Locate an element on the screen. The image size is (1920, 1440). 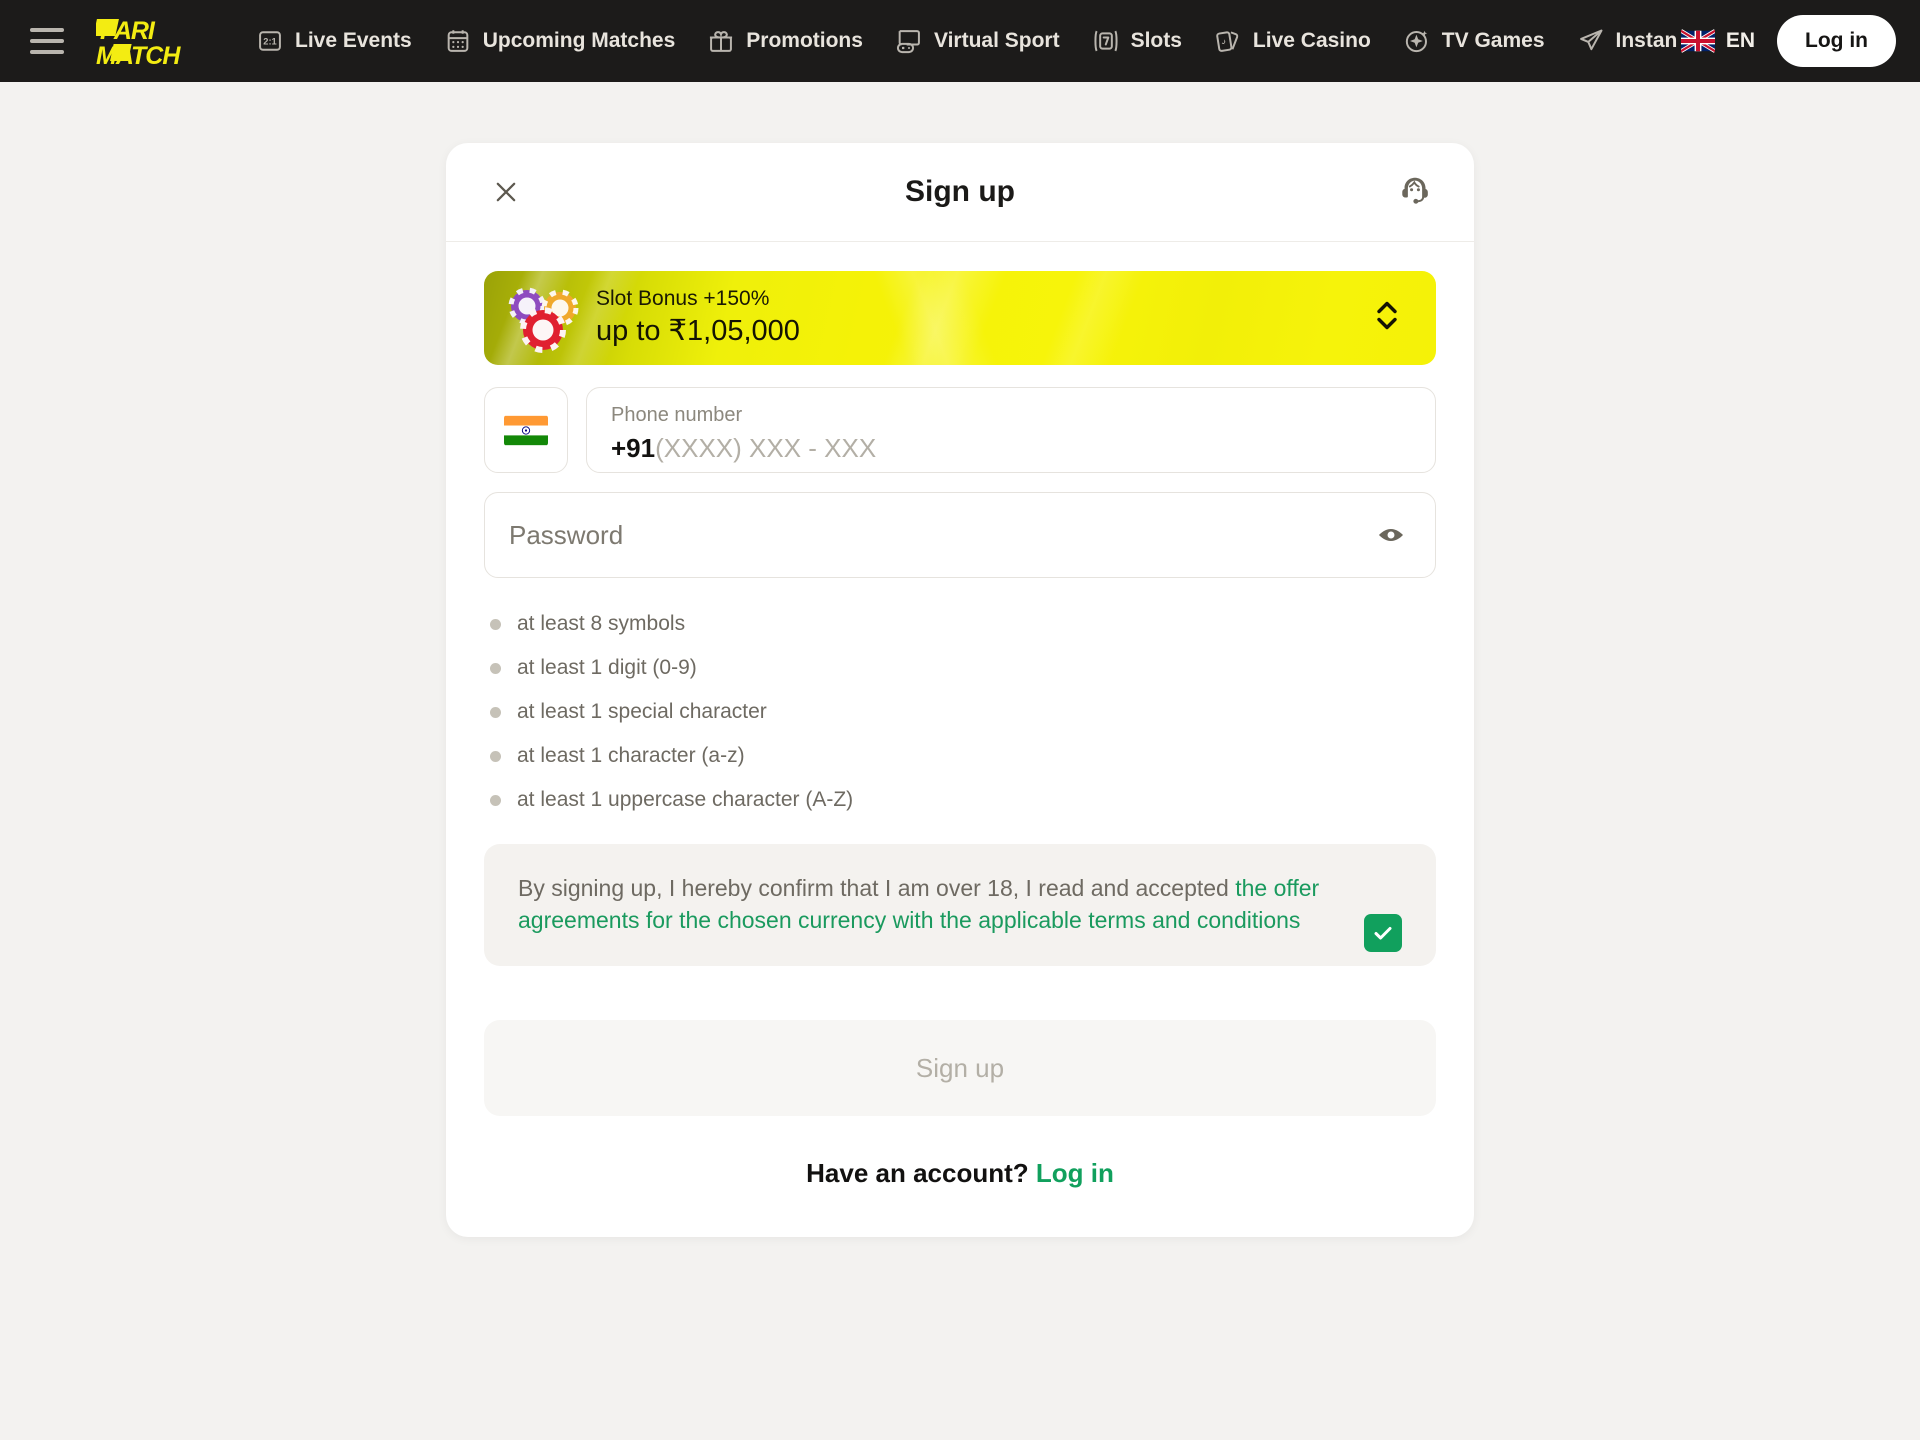
nav-item-label: Slots is located at coordinates (1156, 40).